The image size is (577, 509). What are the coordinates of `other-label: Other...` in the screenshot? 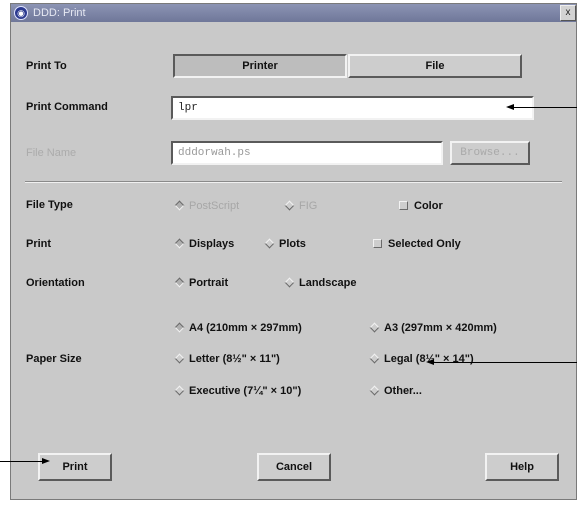 It's located at (403, 391).